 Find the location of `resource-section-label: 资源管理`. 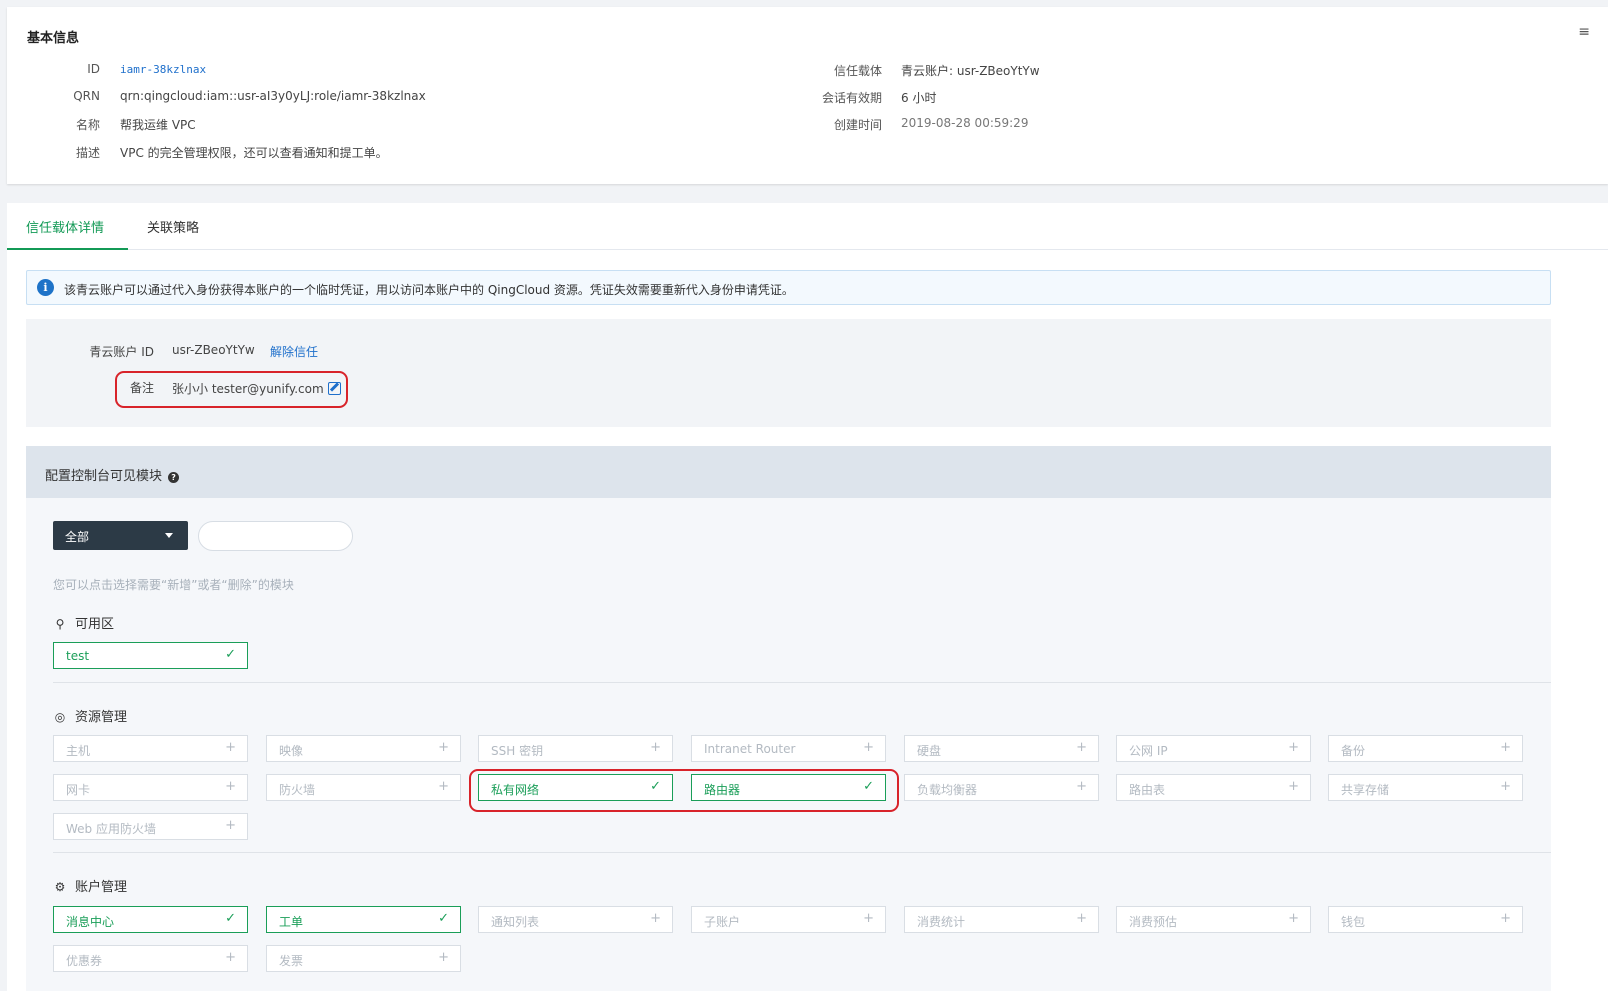

resource-section-label: 资源管理 is located at coordinates (101, 717).